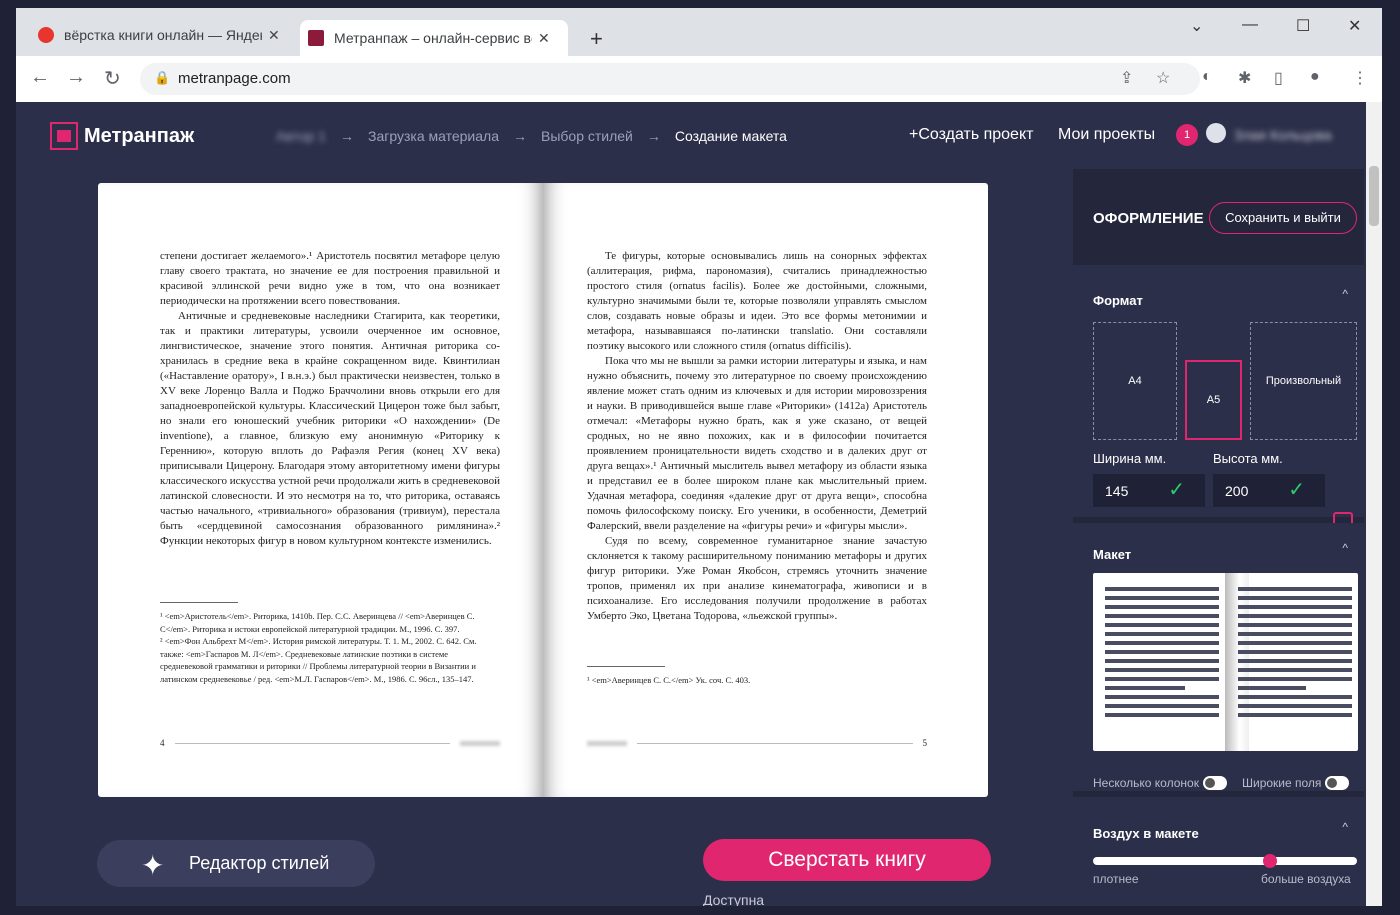  I want to click on lock-icon: 🔒, so click(162, 78).